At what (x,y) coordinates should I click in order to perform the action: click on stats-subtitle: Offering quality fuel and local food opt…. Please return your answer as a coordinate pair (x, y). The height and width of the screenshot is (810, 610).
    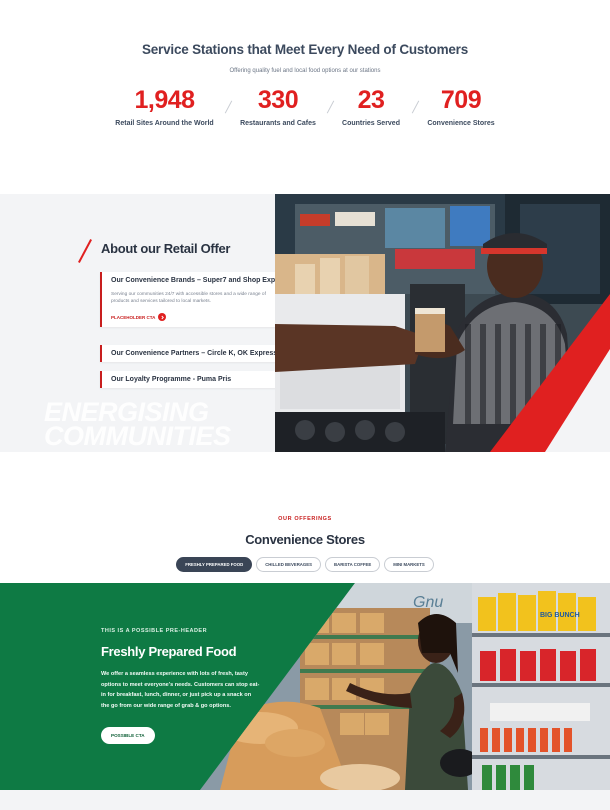
    Looking at the image, I should click on (305, 71).